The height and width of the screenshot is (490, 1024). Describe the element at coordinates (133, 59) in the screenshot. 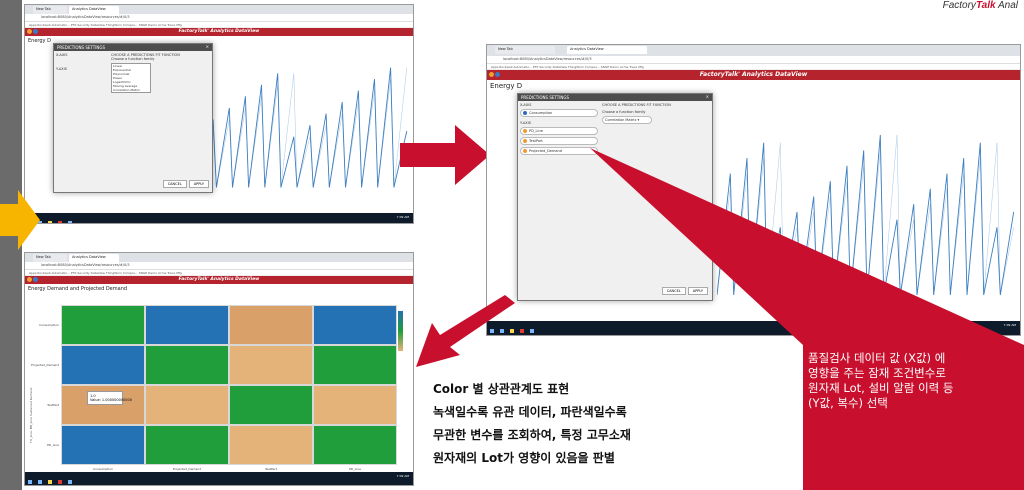

I see `family-label: Choose a function family` at that location.